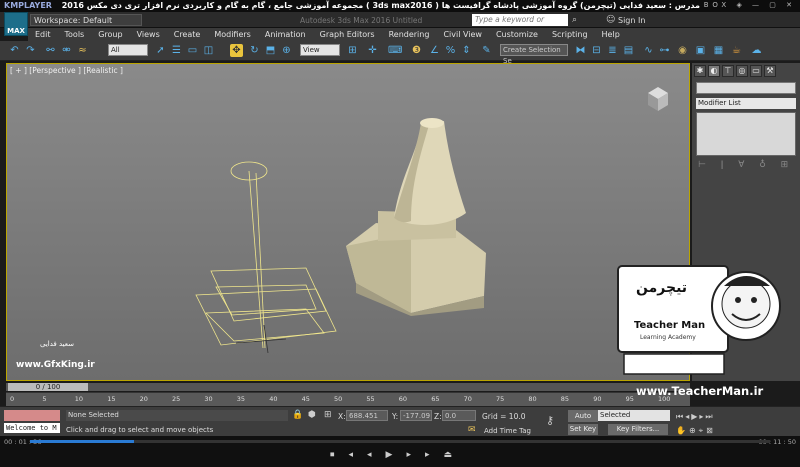  What do you see at coordinates (416, 50) in the screenshot?
I see `snaps-toggle-icon: ❸` at bounding box center [416, 50].